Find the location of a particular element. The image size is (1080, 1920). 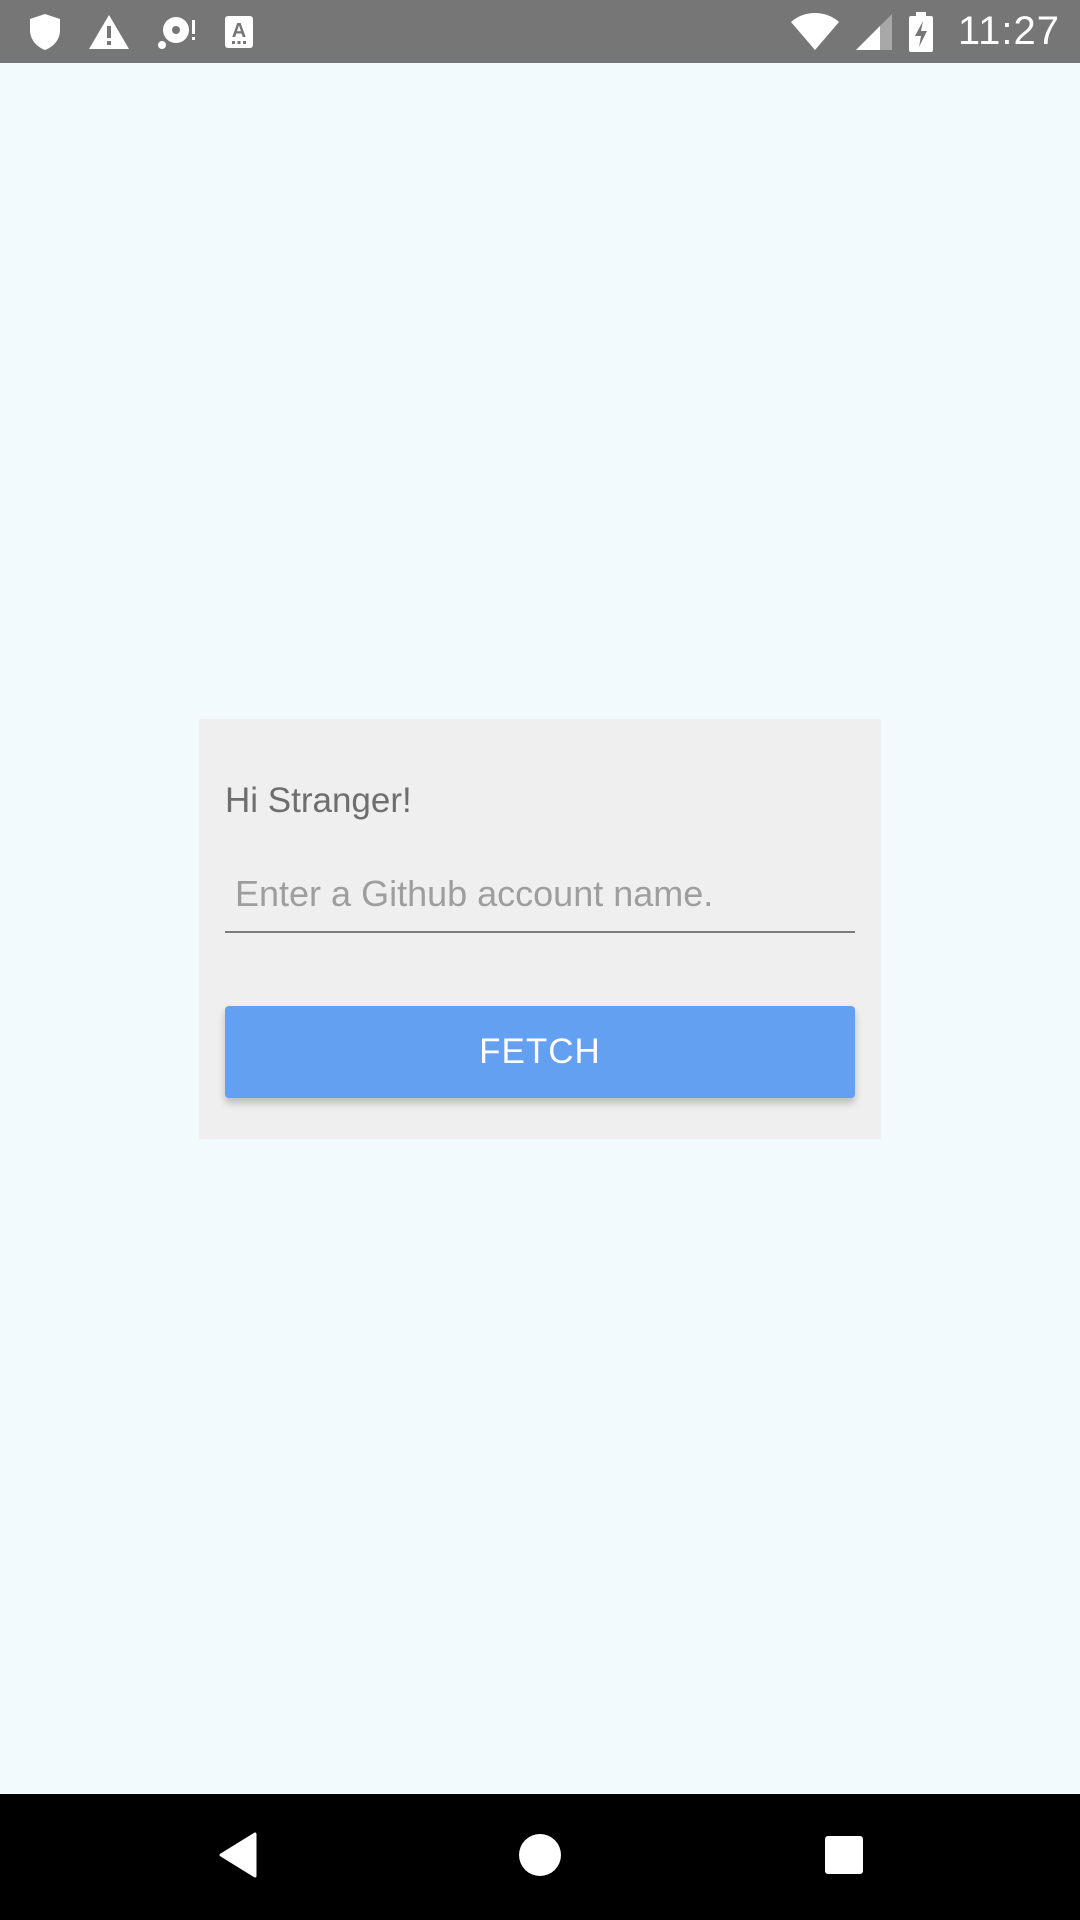

home-icon is located at coordinates (540, 1857).